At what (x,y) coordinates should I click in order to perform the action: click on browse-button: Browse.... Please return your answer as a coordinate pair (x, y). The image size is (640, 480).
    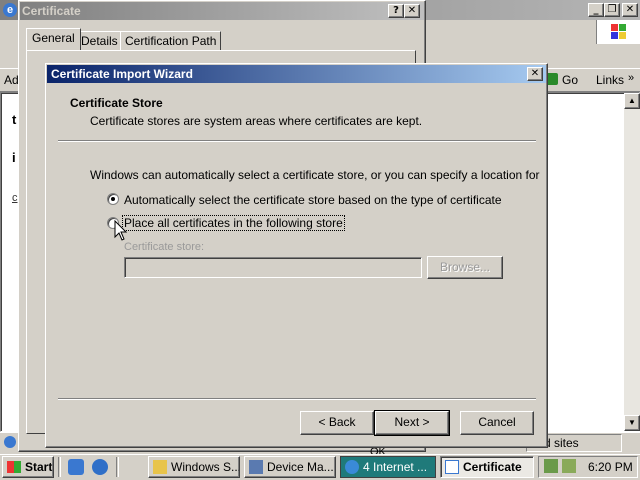
    Looking at the image, I should click on (465, 267).